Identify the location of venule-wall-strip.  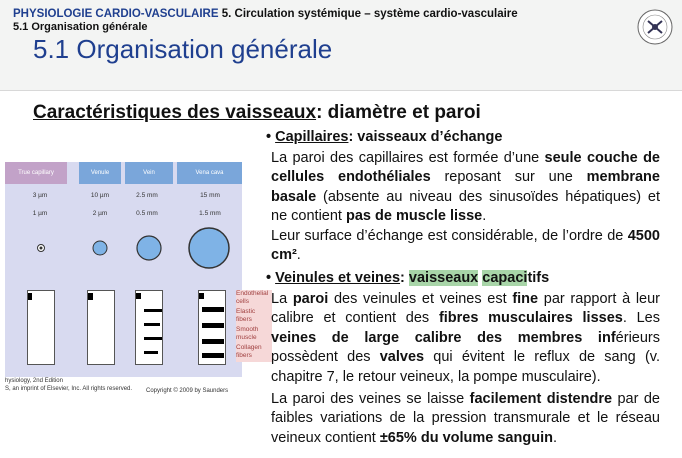
(101, 327).